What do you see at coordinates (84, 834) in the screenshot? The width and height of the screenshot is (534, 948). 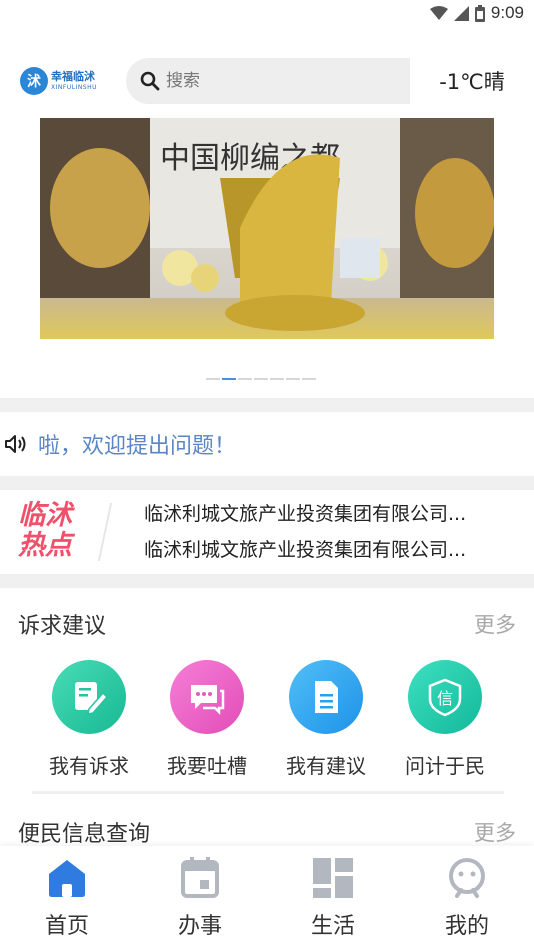 I see `info-section-title: 便民信息查询` at bounding box center [84, 834].